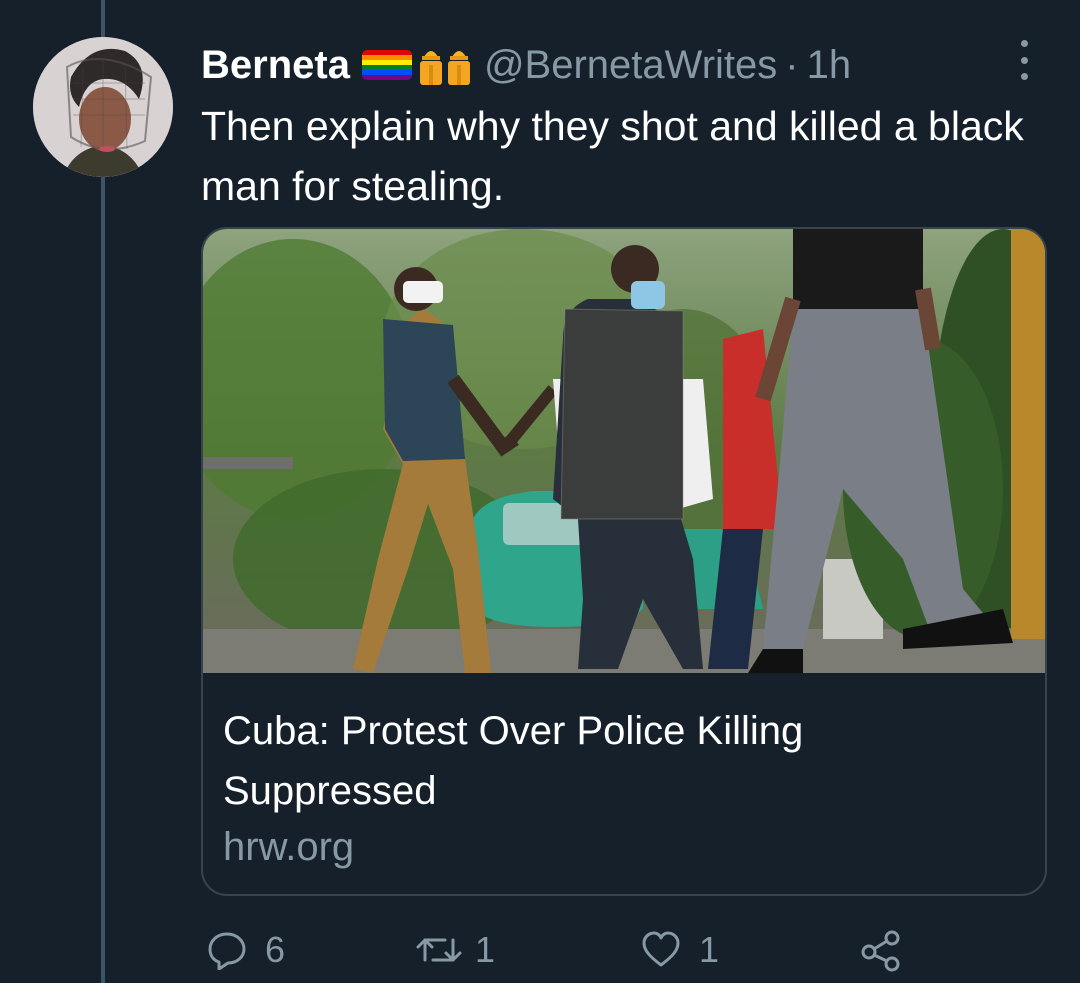  What do you see at coordinates (485, 949) in the screenshot?
I see `retweet-count: 1` at bounding box center [485, 949].